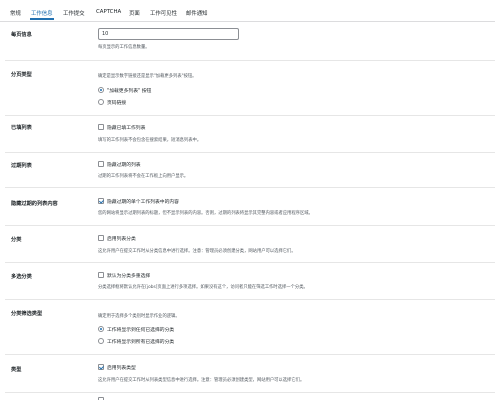 The image size is (495, 400). Describe the element at coordinates (101, 329) in the screenshot. I see `filter-any-category-radio` at that location.